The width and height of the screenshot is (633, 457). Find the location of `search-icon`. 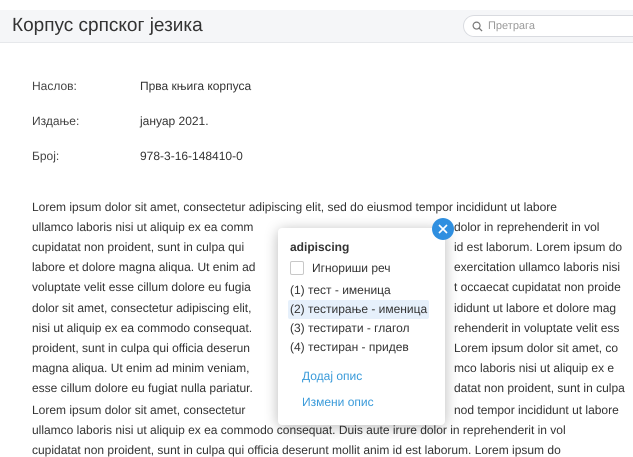

search-icon is located at coordinates (477, 26).